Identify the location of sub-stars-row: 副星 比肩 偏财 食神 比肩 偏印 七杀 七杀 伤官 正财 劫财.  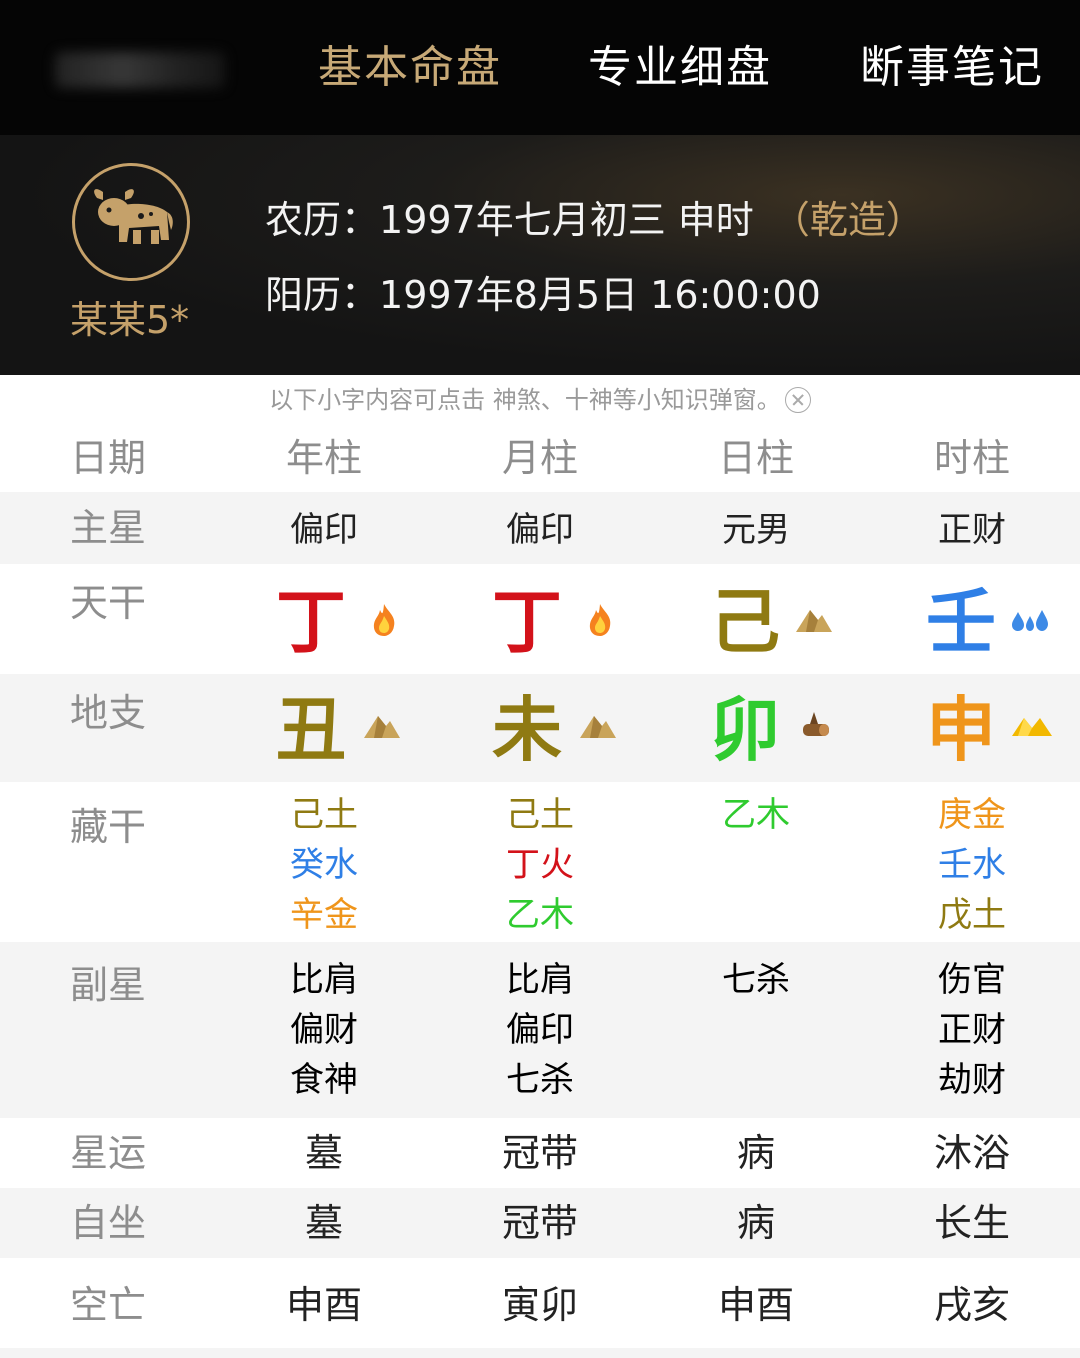
(540, 1030).